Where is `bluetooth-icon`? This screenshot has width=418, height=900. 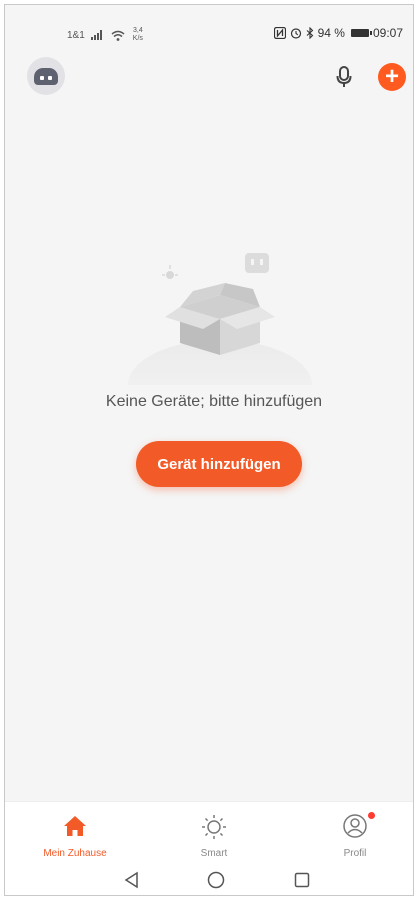
bluetooth-icon is located at coordinates (309, 33).